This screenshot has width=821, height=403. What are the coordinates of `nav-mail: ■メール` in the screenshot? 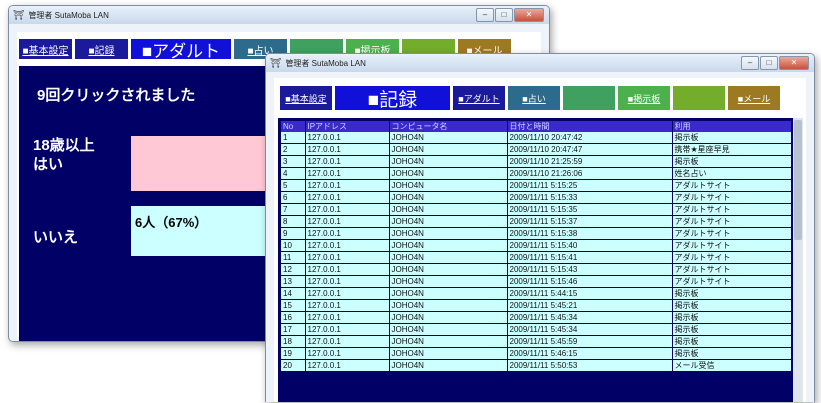 It's located at (754, 98).